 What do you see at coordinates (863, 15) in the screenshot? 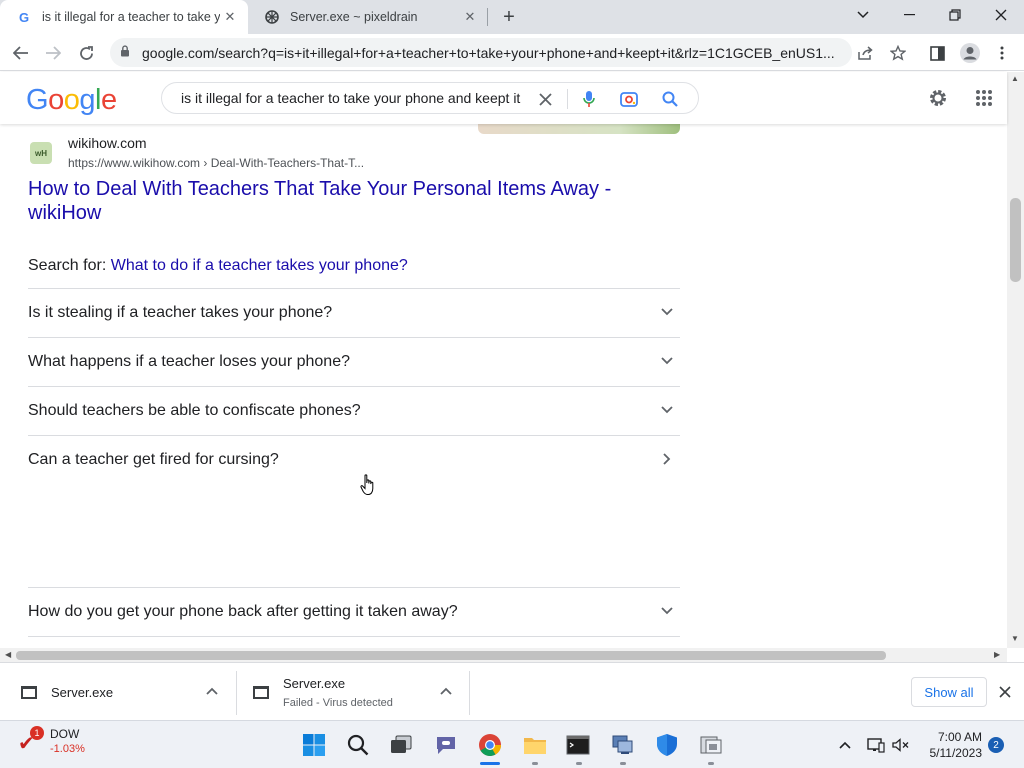
I see `tab-search-icon` at bounding box center [863, 15].